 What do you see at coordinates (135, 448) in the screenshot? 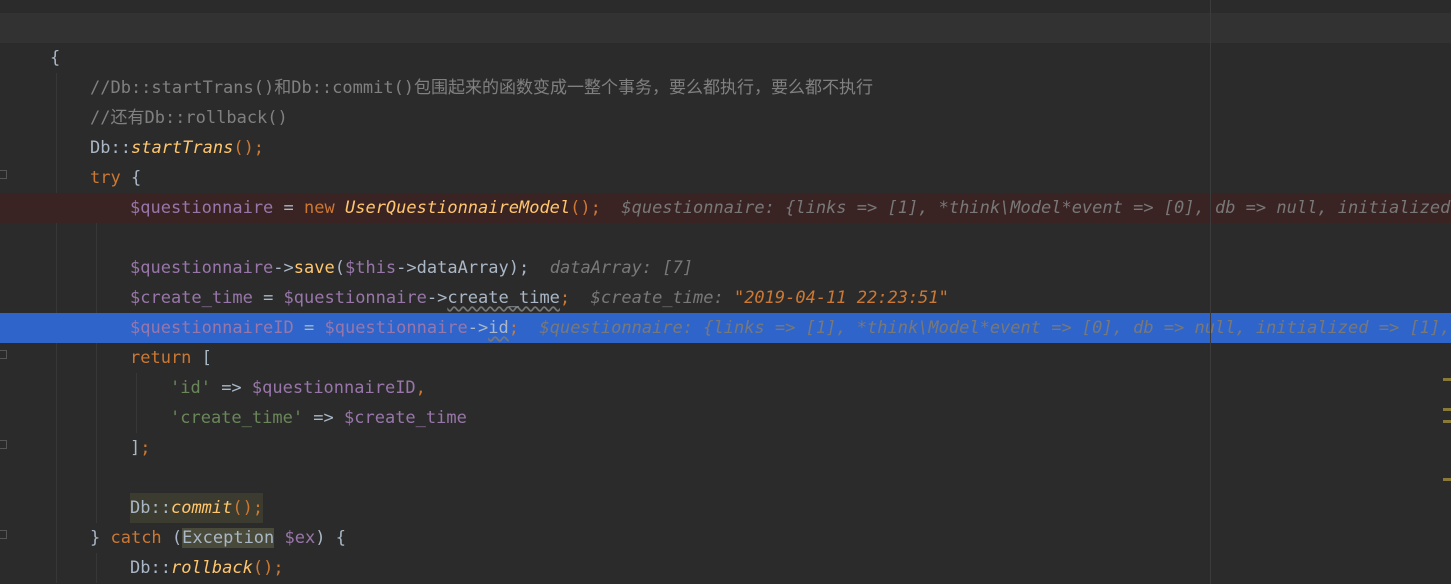
I see `punctuation: ]` at bounding box center [135, 448].